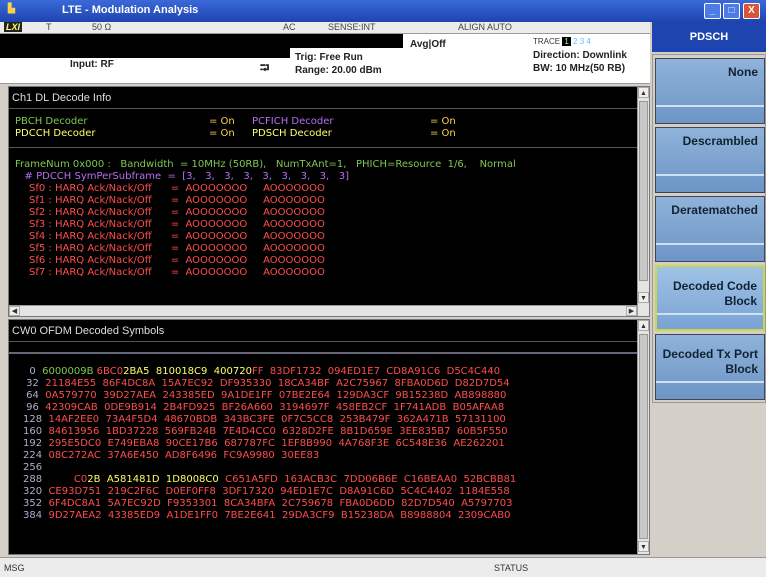 The height and width of the screenshot is (577, 766). Describe the element at coordinates (731, 11) in the screenshot. I see `maximize-button: □` at that location.